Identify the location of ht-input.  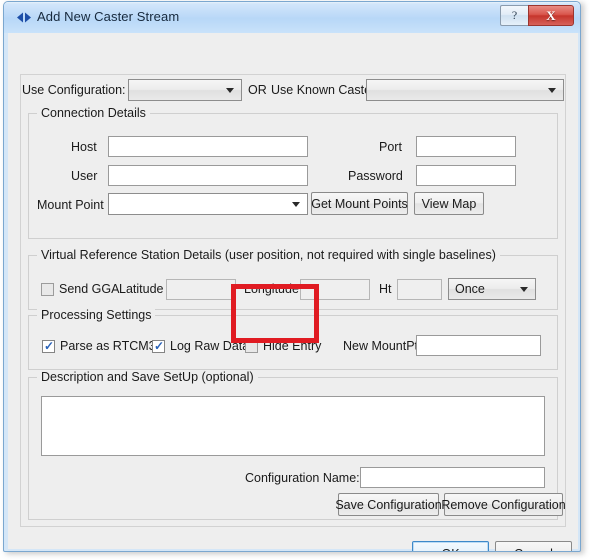
(419, 289).